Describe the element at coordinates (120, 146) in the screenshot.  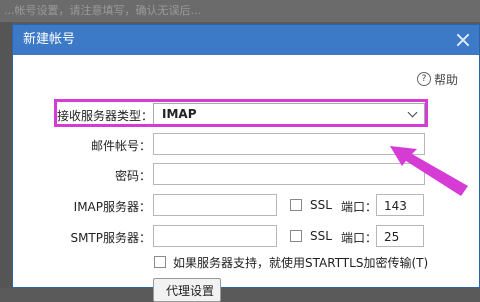
I see `account-label: 邮件帐号：` at that location.